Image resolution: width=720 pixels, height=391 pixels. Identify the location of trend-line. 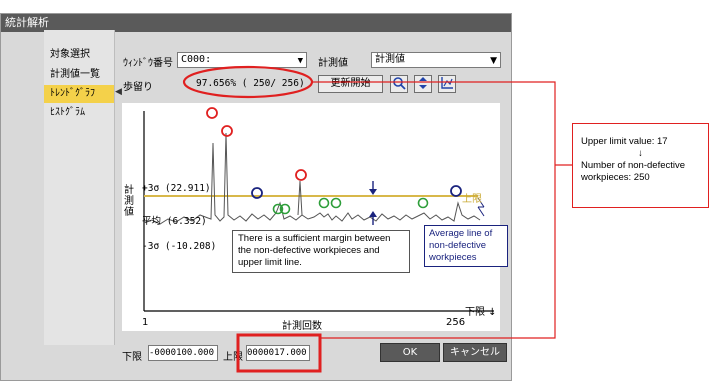
(312, 178).